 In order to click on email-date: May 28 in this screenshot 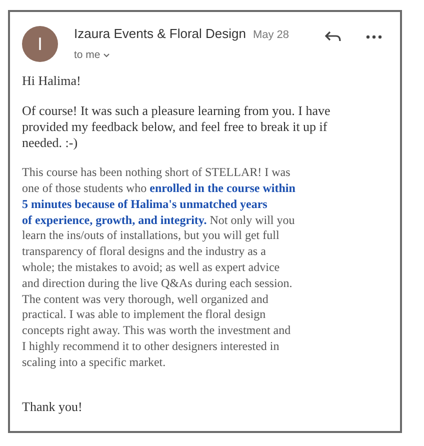, I will do `click(271, 35)`.